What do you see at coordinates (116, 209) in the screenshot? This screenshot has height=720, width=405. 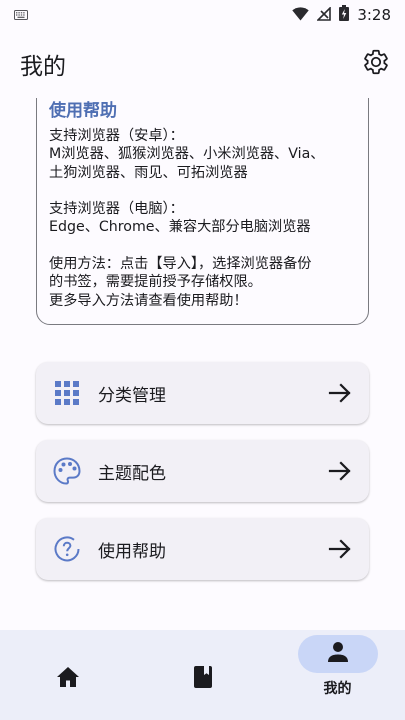 I see `help-line: 支持浏览器（电脑）：` at bounding box center [116, 209].